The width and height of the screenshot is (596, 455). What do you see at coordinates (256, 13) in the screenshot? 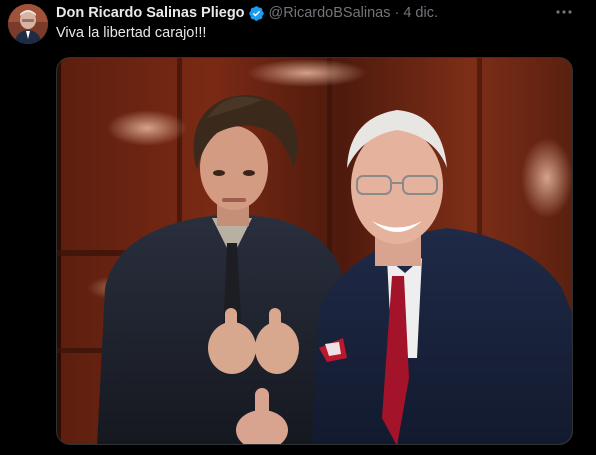
I see `verified-badge-icon` at bounding box center [256, 13].